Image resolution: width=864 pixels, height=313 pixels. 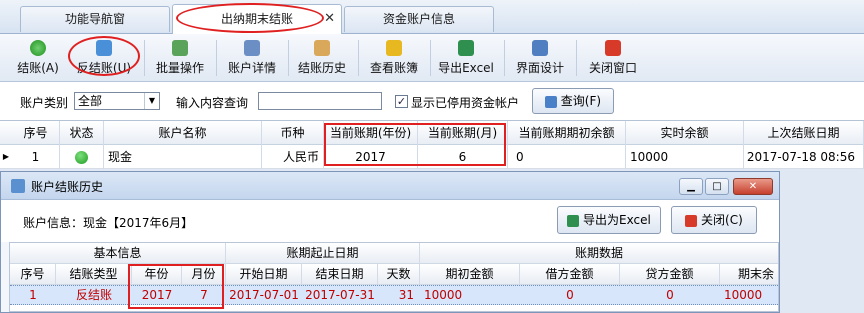 I want to click on tab-function-nav: 功能导航窗, so click(x=95, y=19).